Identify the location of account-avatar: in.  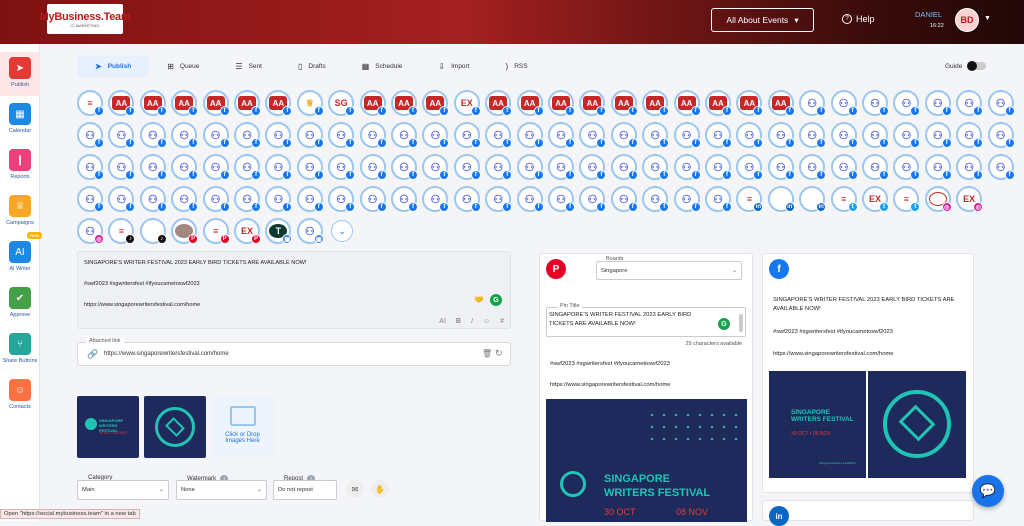
(781, 199).